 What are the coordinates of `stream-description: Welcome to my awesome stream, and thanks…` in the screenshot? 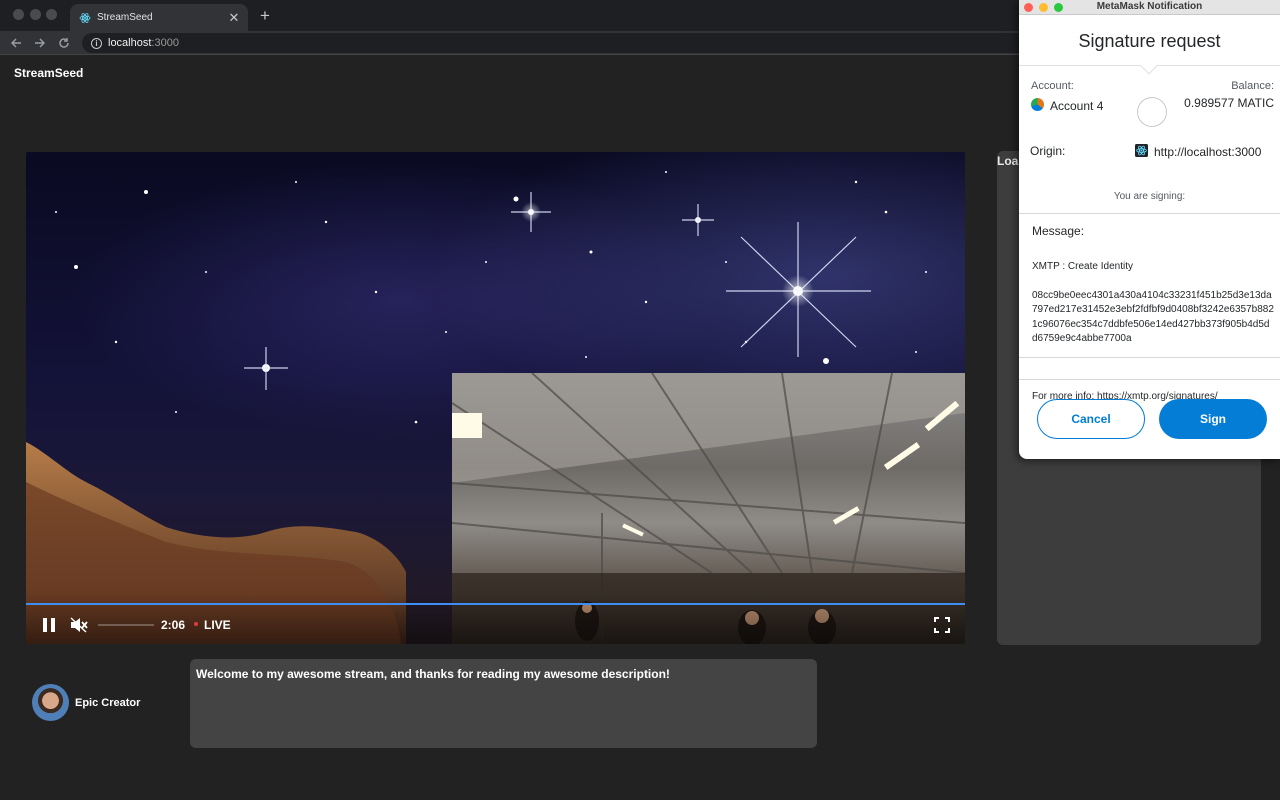 It's located at (503, 703).